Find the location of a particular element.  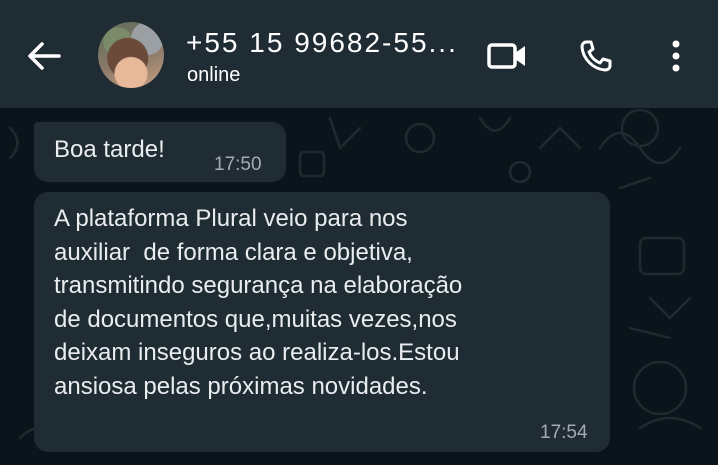

video-call-button is located at coordinates (507, 56).